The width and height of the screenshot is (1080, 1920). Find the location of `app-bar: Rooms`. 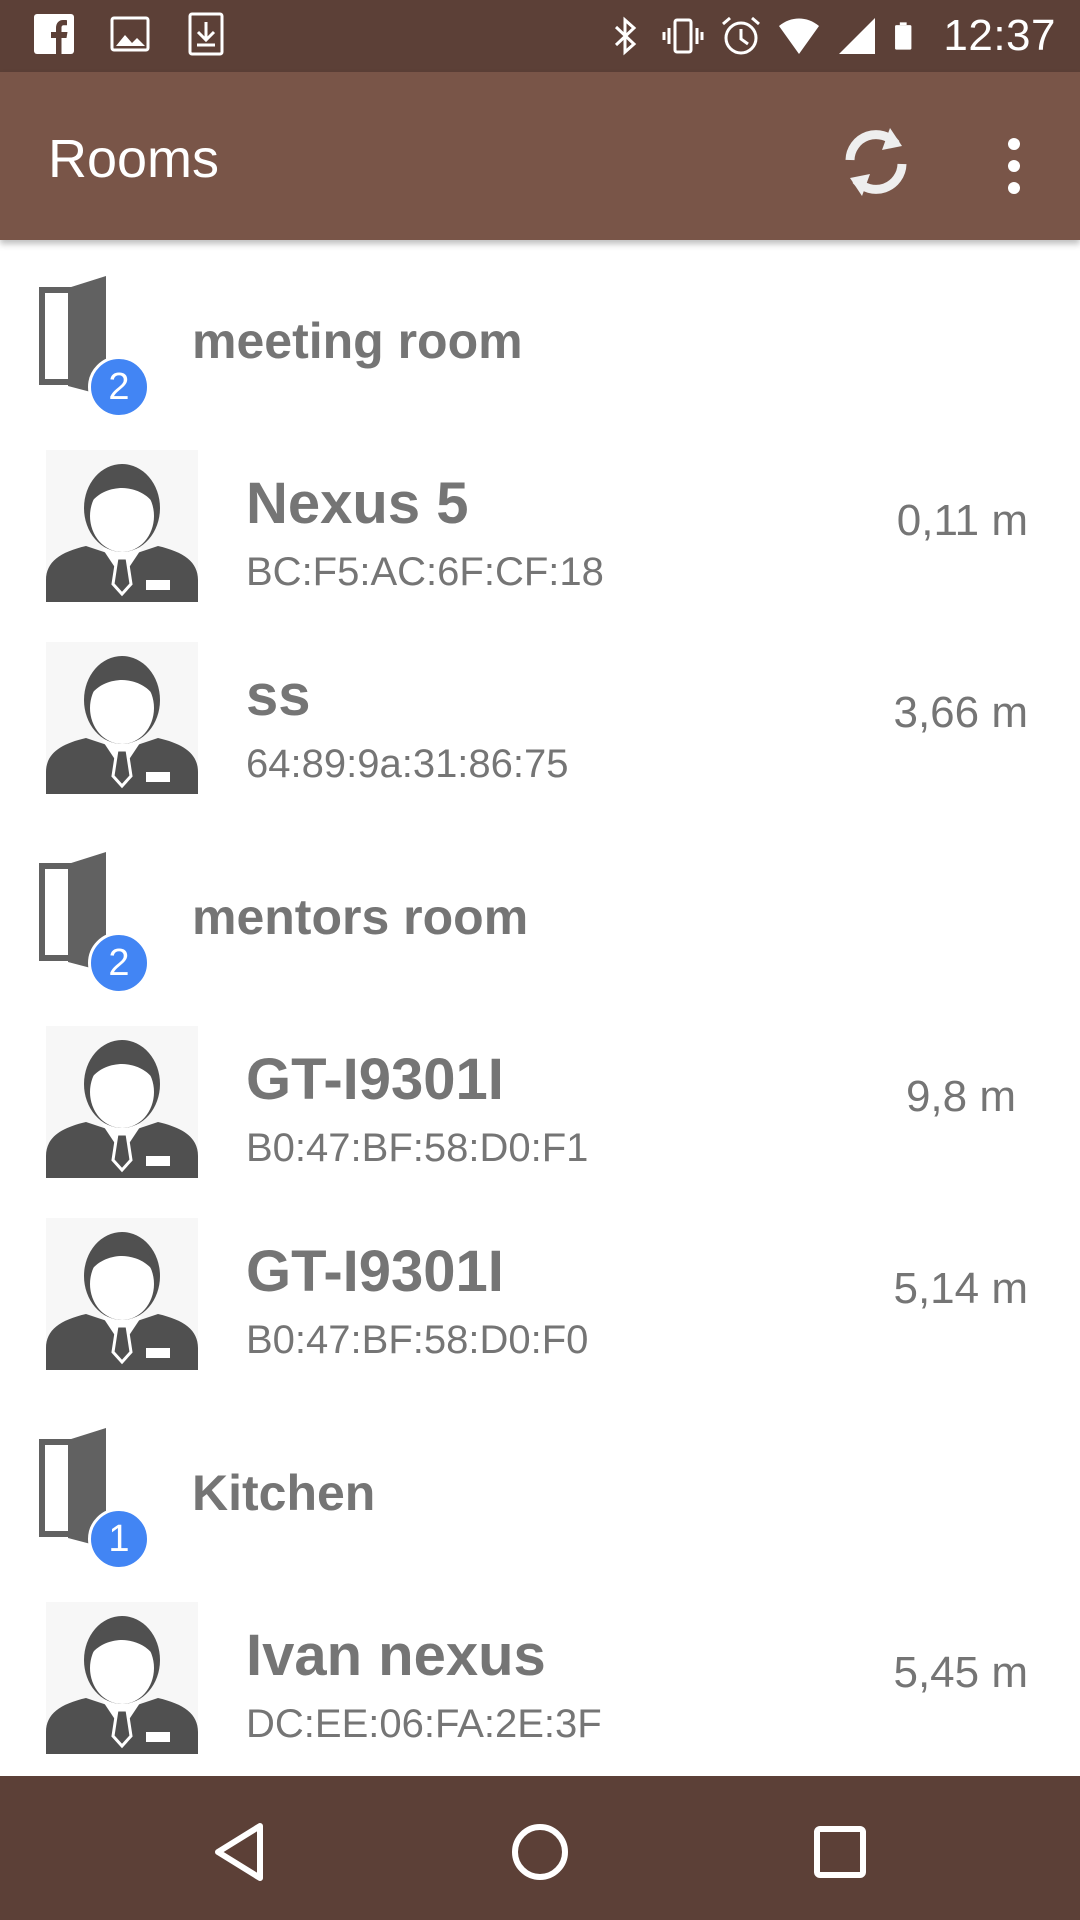

app-bar: Rooms is located at coordinates (540, 156).